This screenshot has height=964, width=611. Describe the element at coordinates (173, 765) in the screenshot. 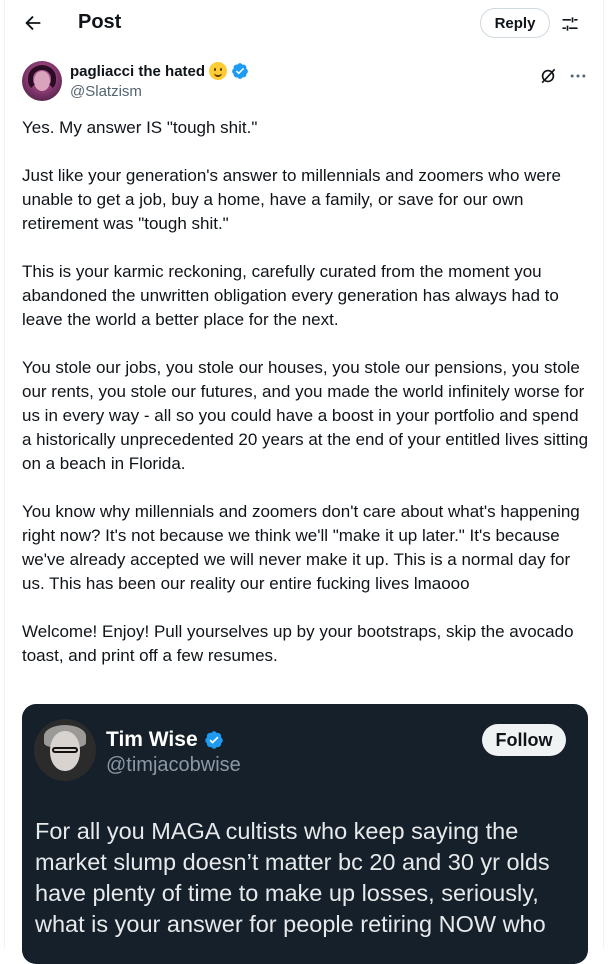

I see `quoted-author-handle: @timjacobwise` at that location.